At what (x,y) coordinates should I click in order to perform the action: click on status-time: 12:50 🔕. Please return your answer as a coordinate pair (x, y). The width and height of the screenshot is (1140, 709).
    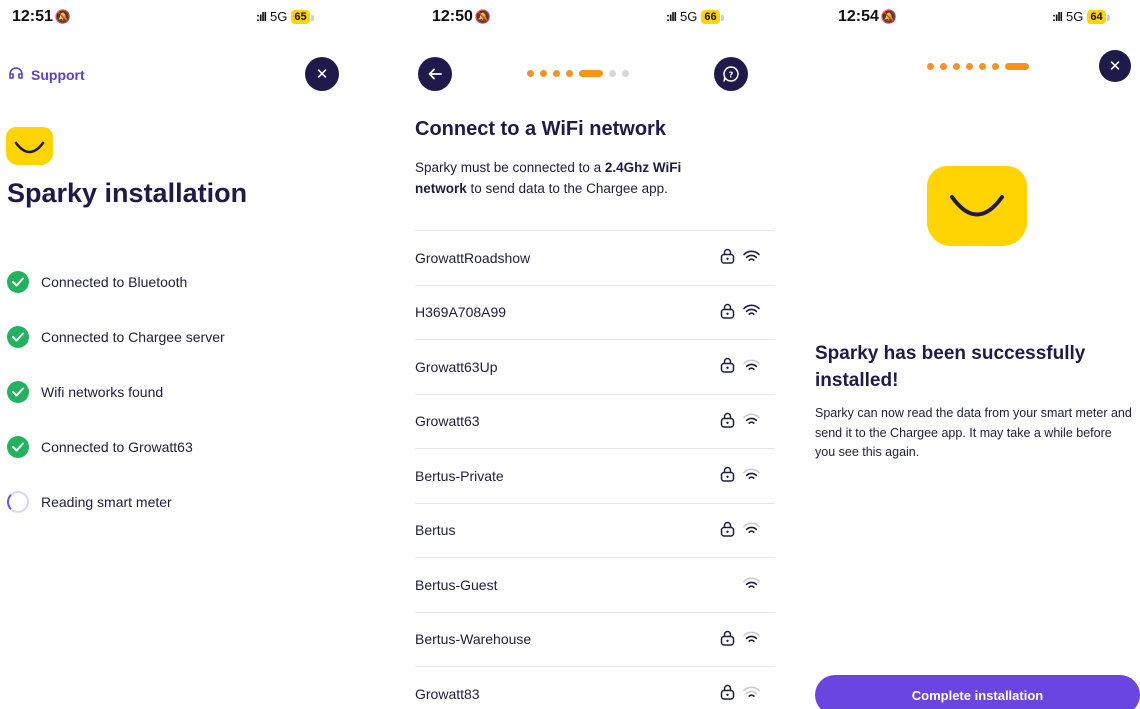
    Looking at the image, I should click on (461, 17).